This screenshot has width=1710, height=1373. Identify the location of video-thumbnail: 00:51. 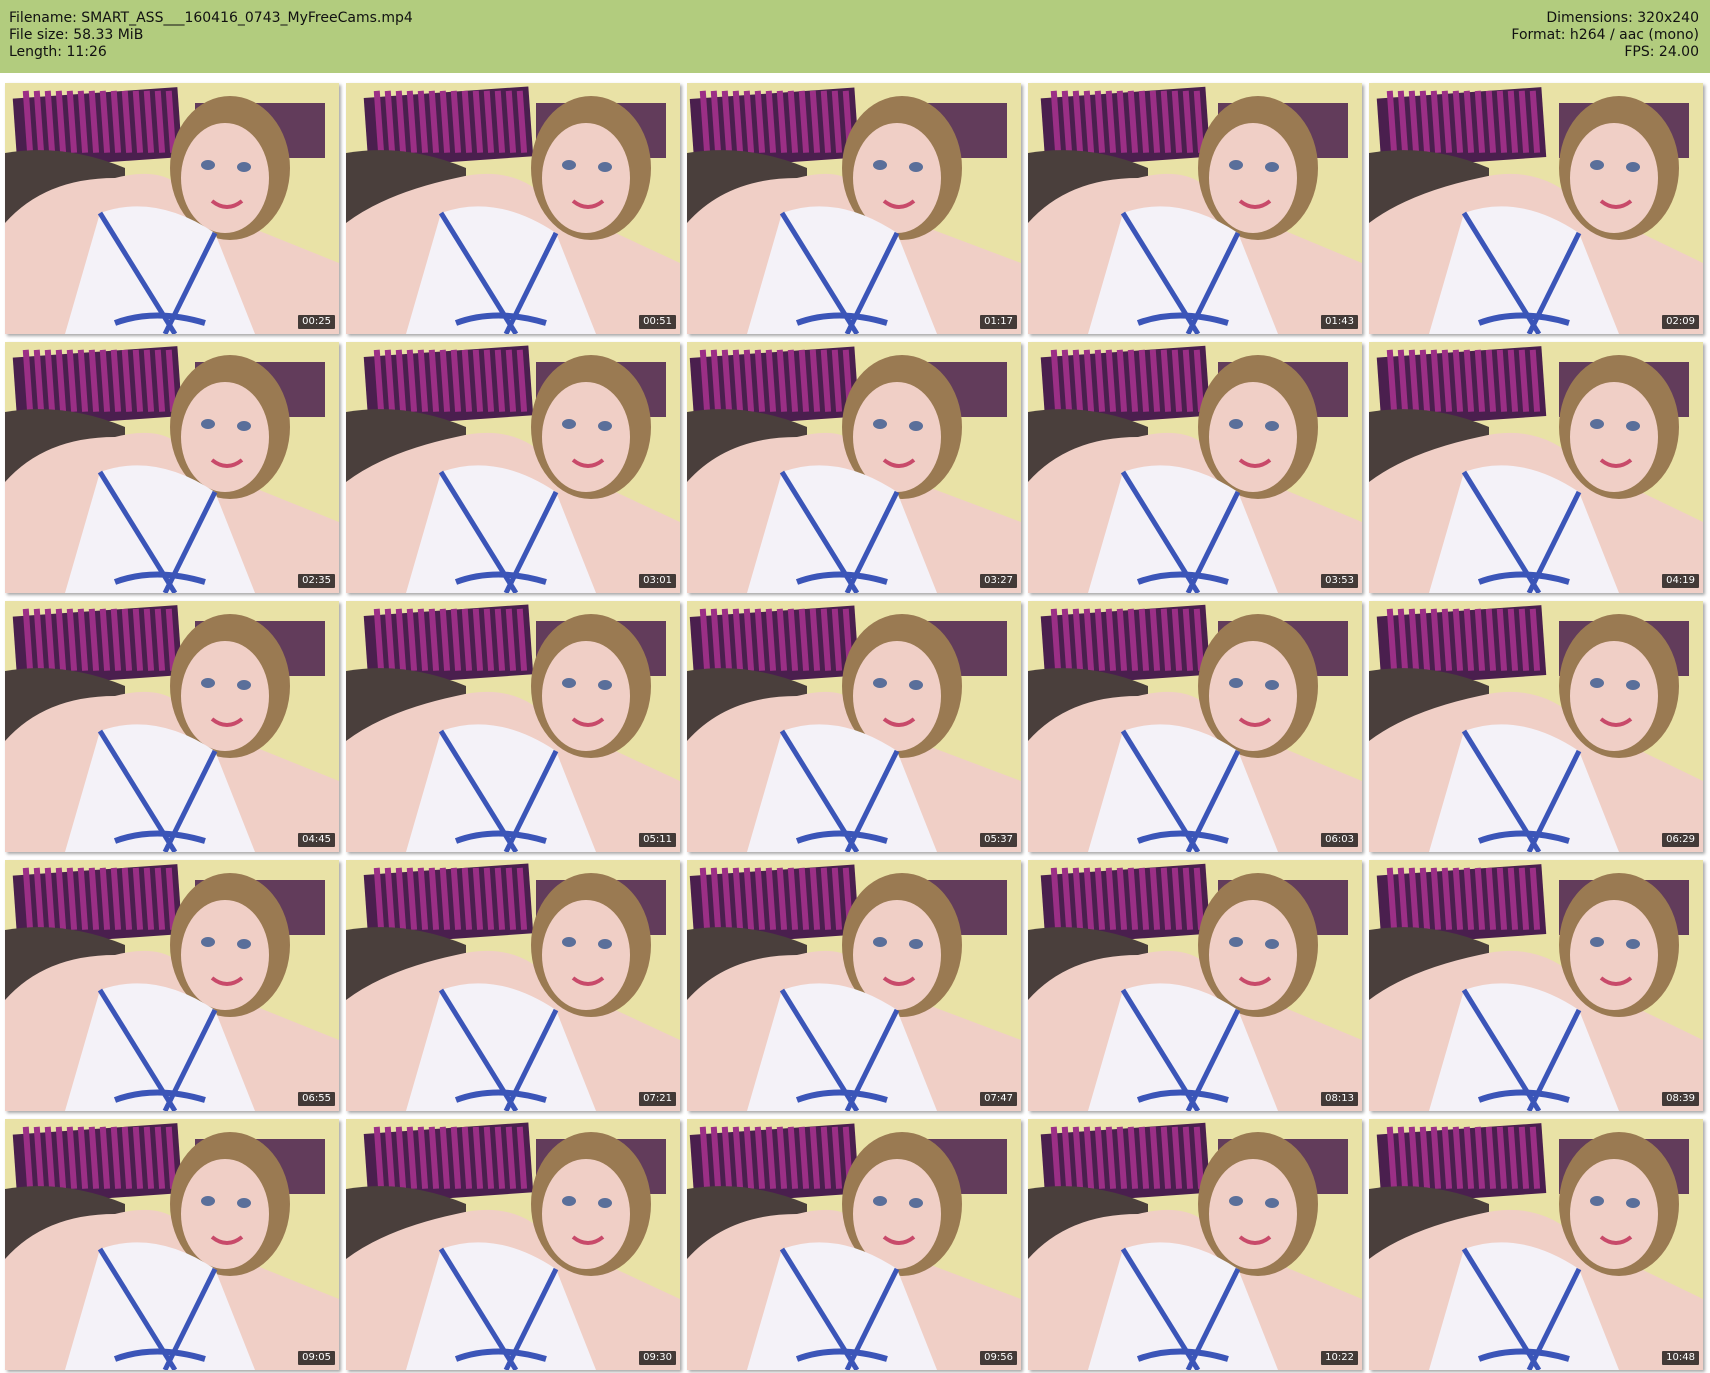
(513, 208).